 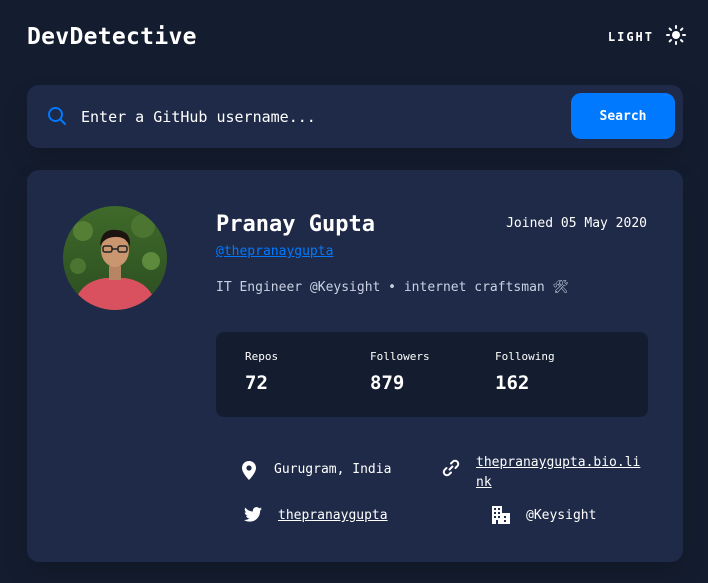 What do you see at coordinates (356, 37) in the screenshot?
I see `app-header: DevDetective LIGHT` at bounding box center [356, 37].